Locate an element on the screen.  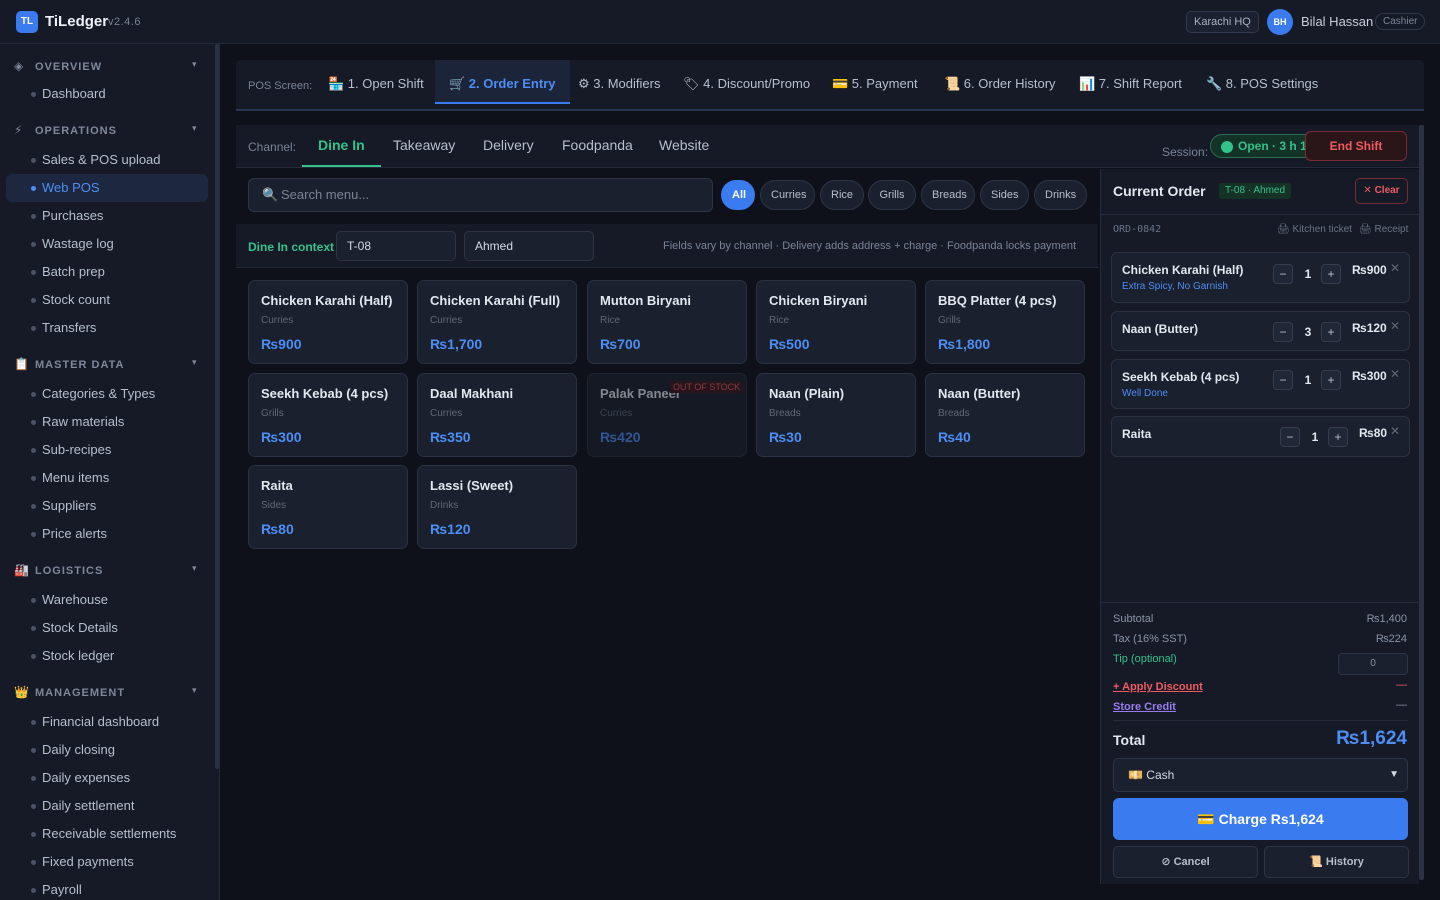
menu-card: Raita Sides ₨80 is located at coordinates (328, 507).